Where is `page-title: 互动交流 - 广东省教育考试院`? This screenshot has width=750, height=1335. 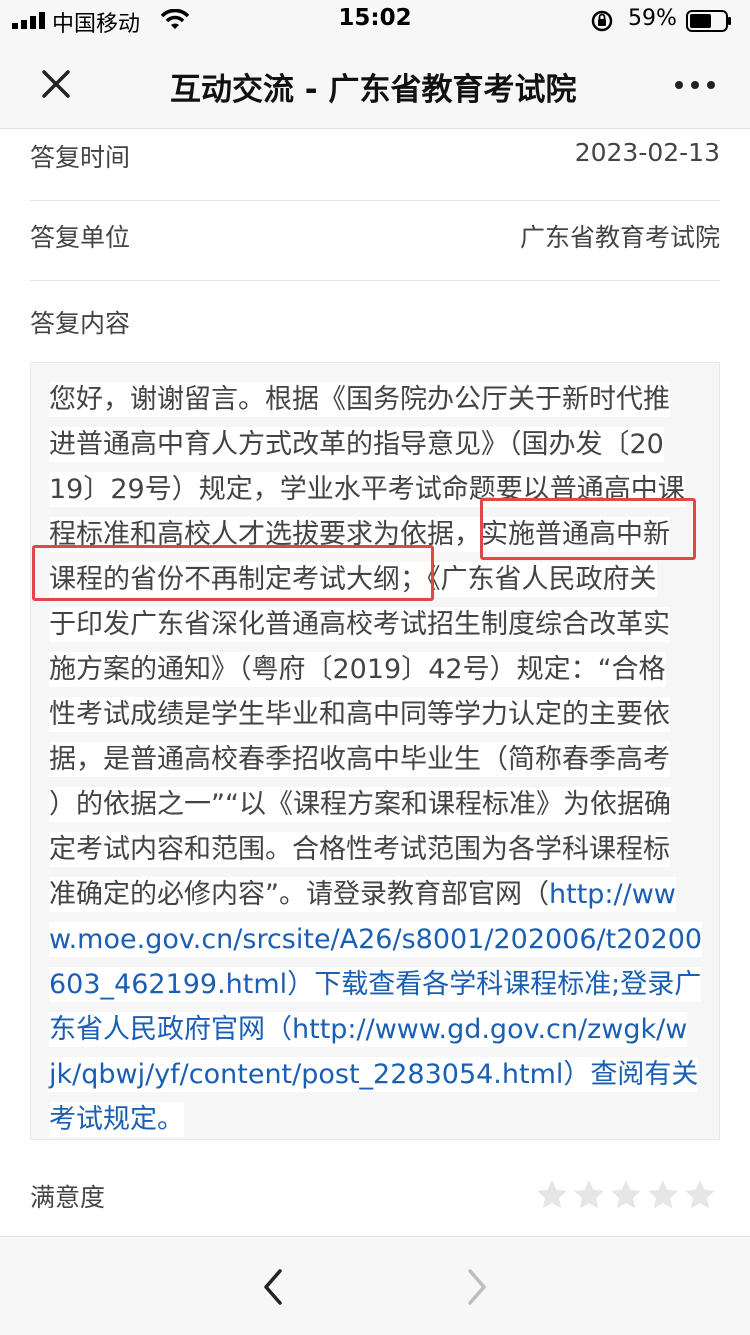 page-title: 互动交流 - 广东省教育考试院 is located at coordinates (373, 88).